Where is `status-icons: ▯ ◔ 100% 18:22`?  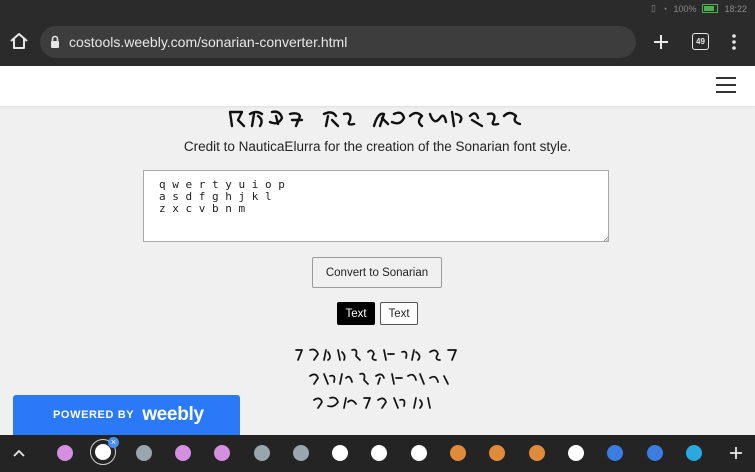
status-icons: ▯ ◔ 100% 18:22 is located at coordinates (699, 8).